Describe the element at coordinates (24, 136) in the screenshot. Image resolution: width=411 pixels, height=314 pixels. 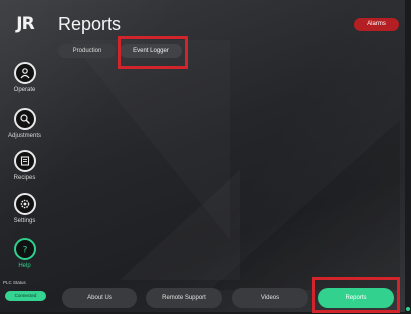
I see `sidebar-item-label: Adjustments` at that location.